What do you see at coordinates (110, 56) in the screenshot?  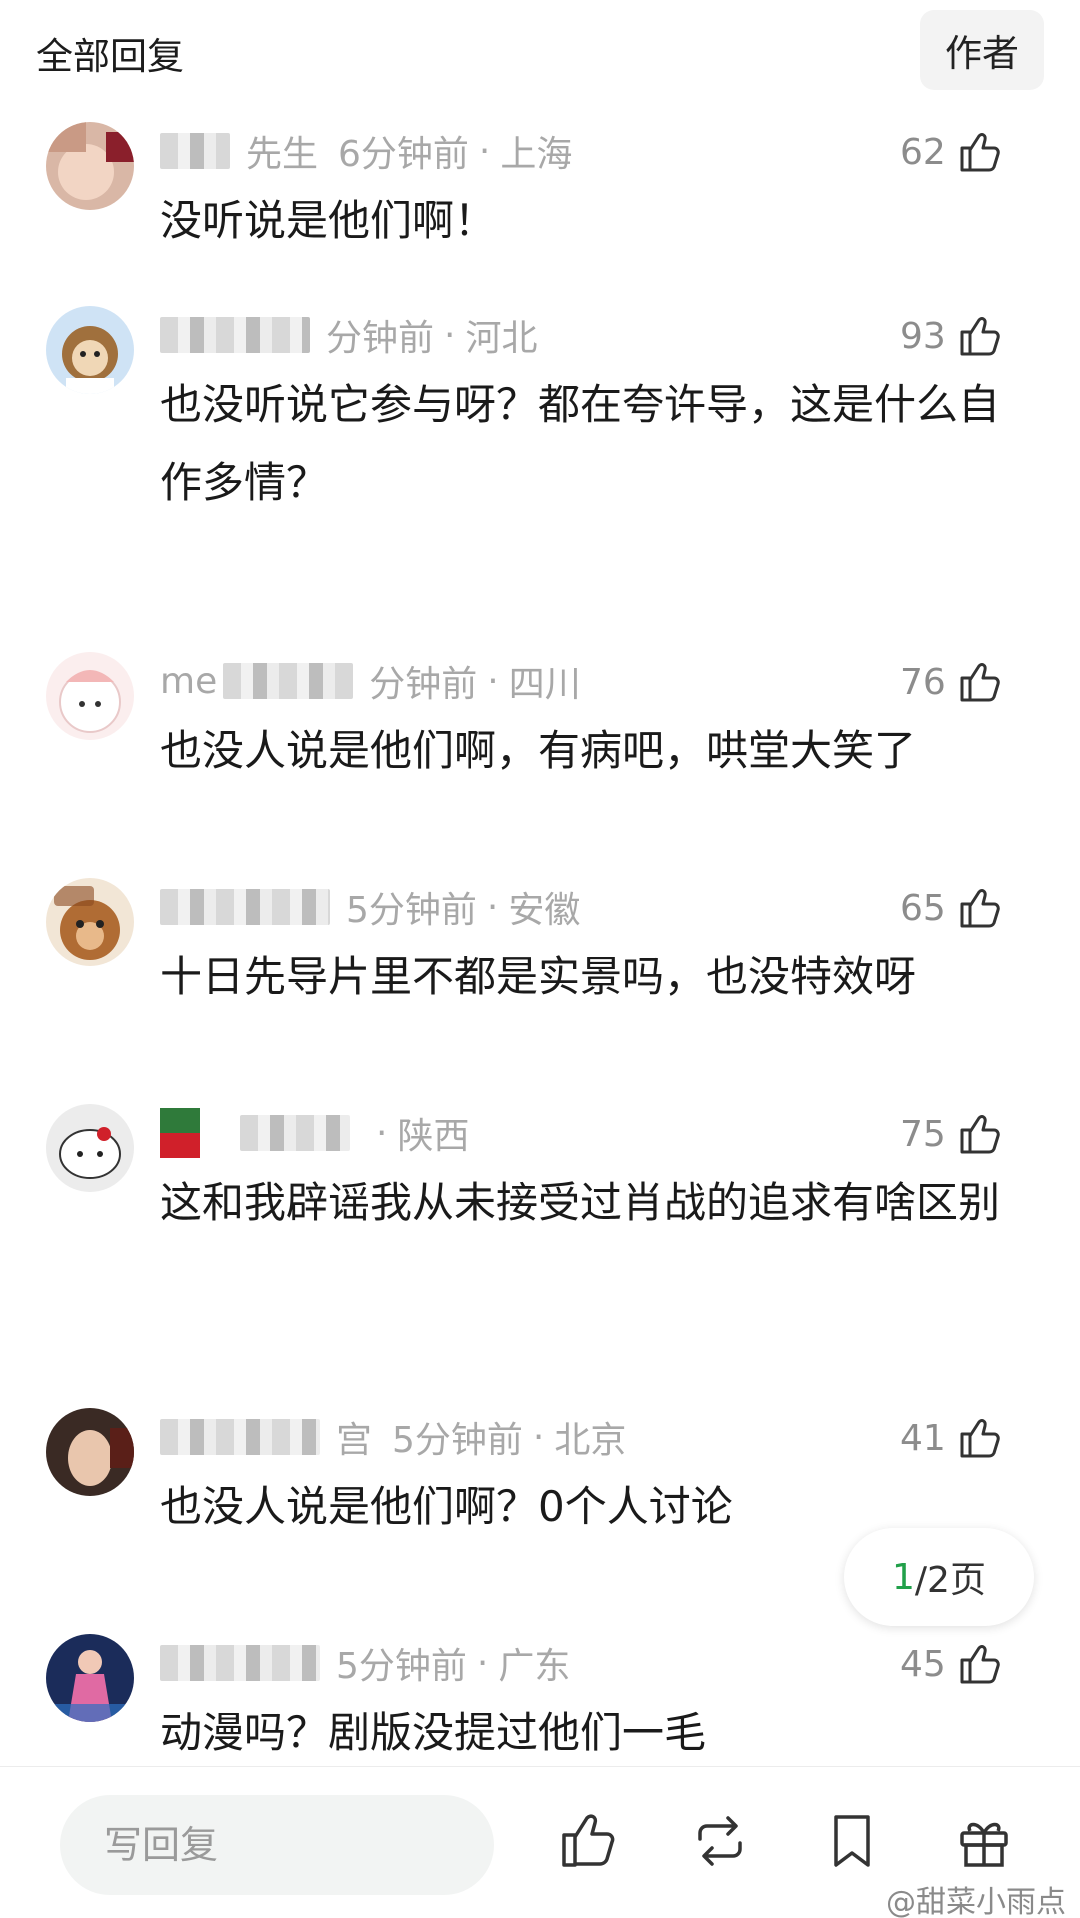 I see `page-title: 全部回复` at bounding box center [110, 56].